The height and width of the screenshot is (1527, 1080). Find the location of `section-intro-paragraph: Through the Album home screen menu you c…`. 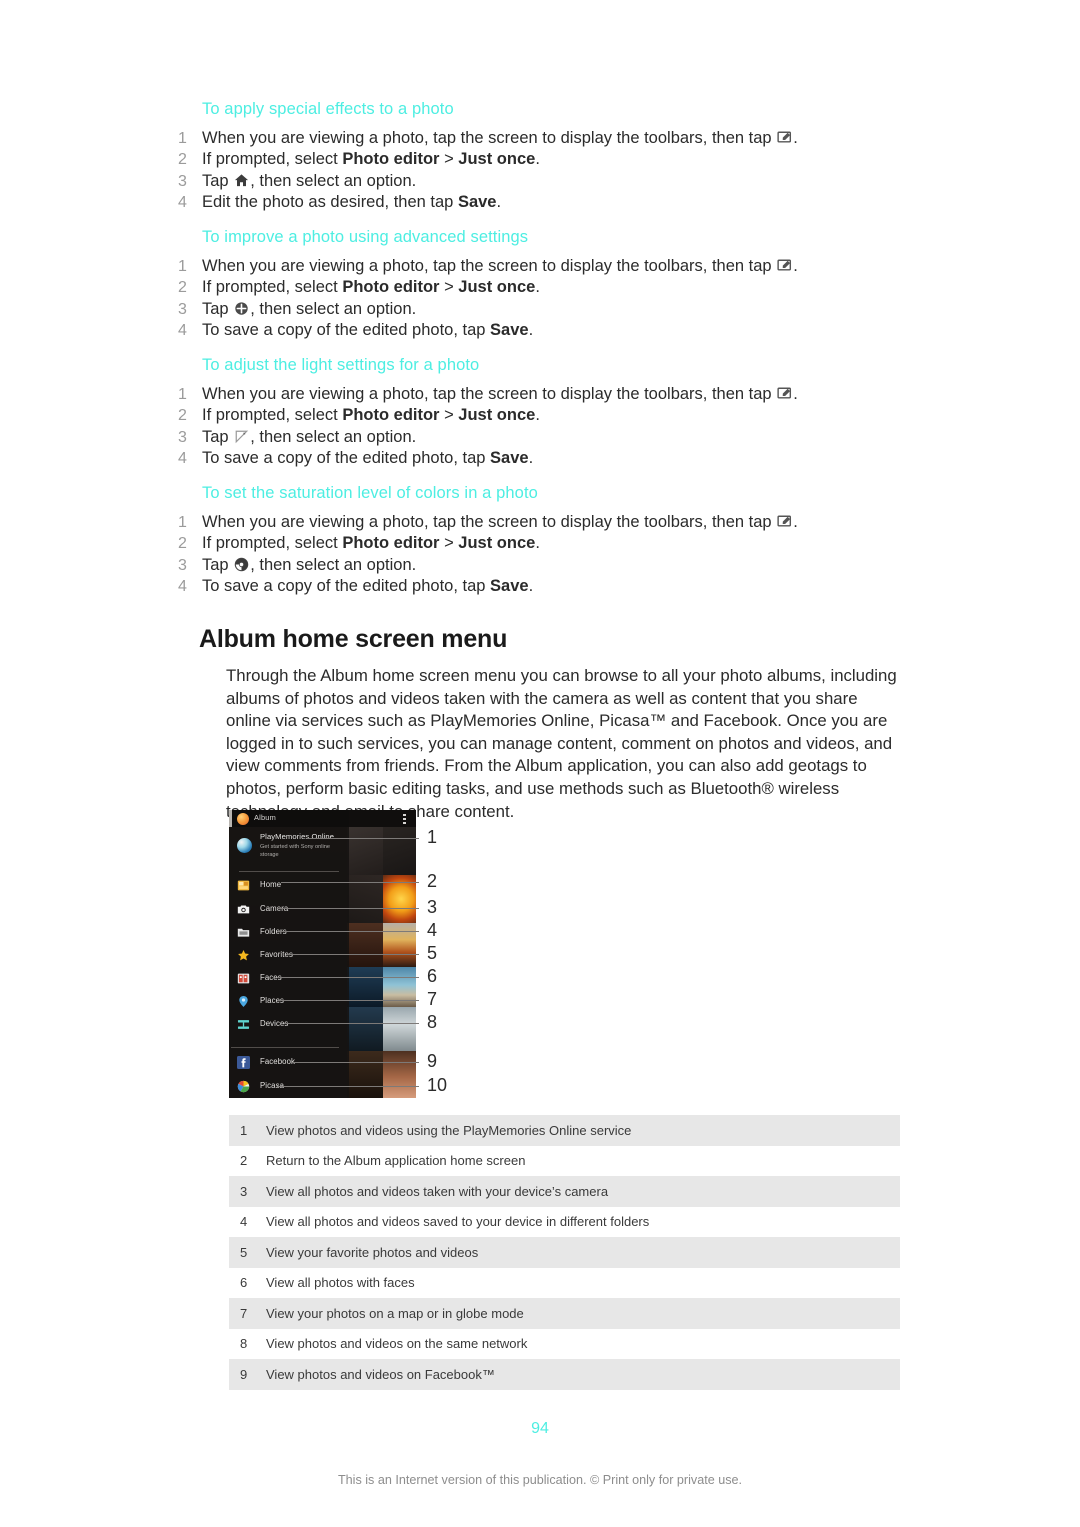

section-intro-paragraph: Through the Album home screen menu you c… is located at coordinates (561, 743).